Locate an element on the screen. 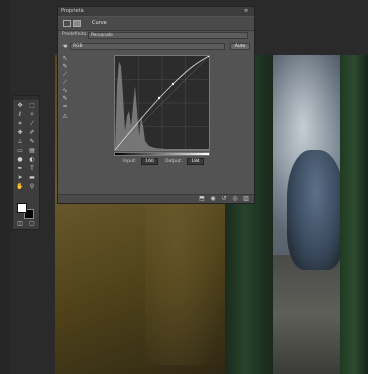  panel-menu-icon: ≡ is located at coordinates (246, 11).